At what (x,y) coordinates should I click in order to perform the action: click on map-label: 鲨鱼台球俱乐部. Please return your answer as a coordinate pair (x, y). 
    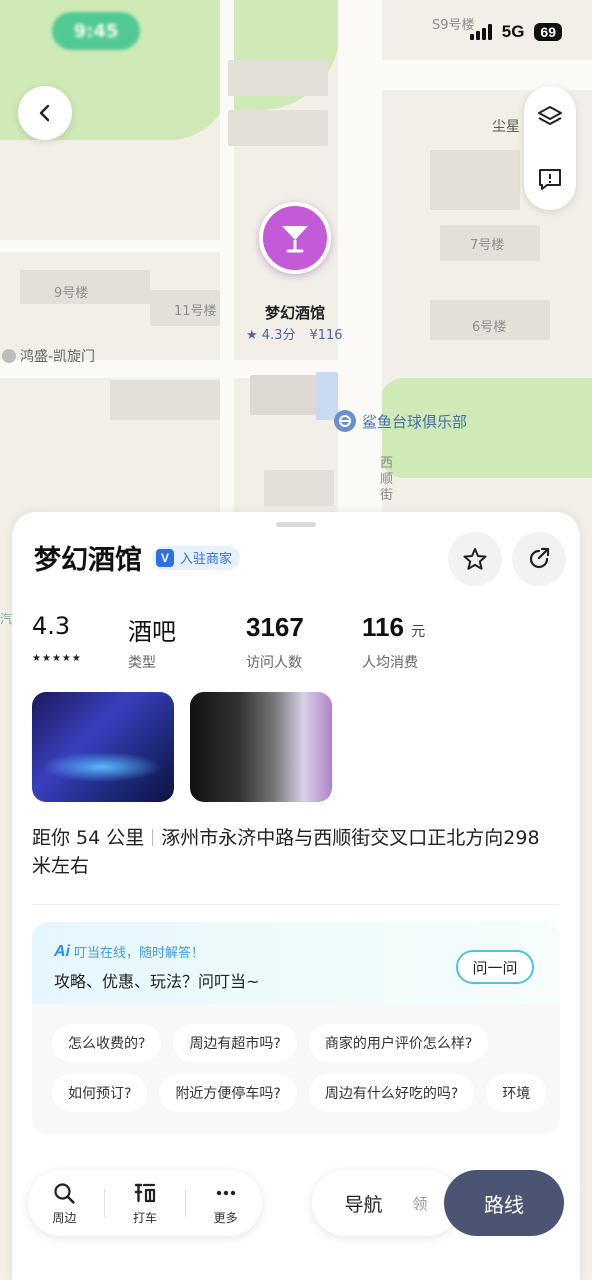
    Looking at the image, I should click on (415, 421).